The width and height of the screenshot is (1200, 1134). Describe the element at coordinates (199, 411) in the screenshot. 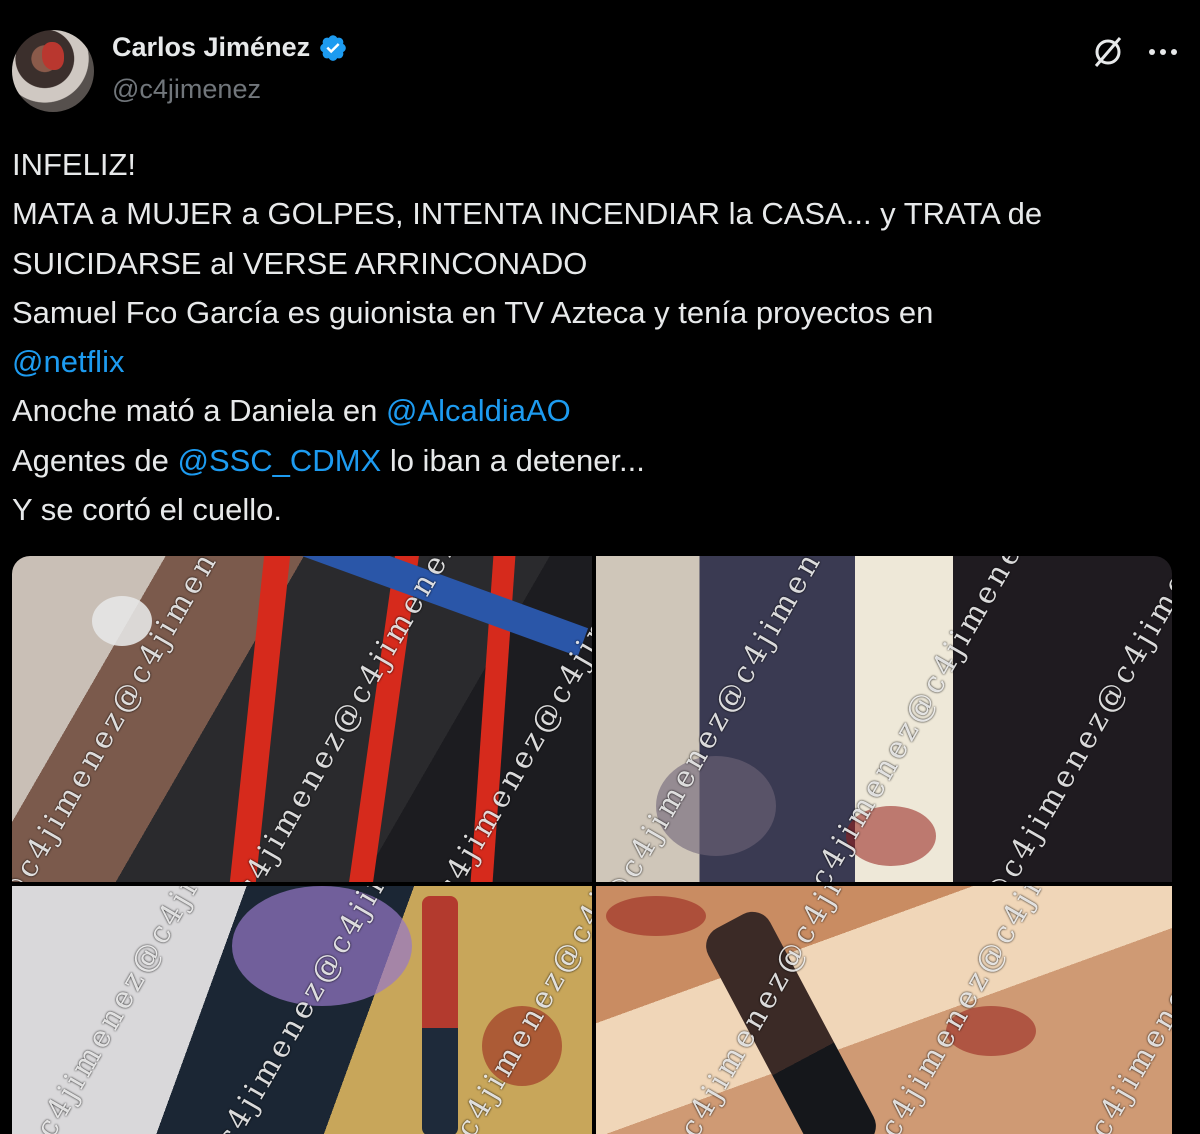

I see `tweet-line: Anoche mató a Daniela en` at that location.